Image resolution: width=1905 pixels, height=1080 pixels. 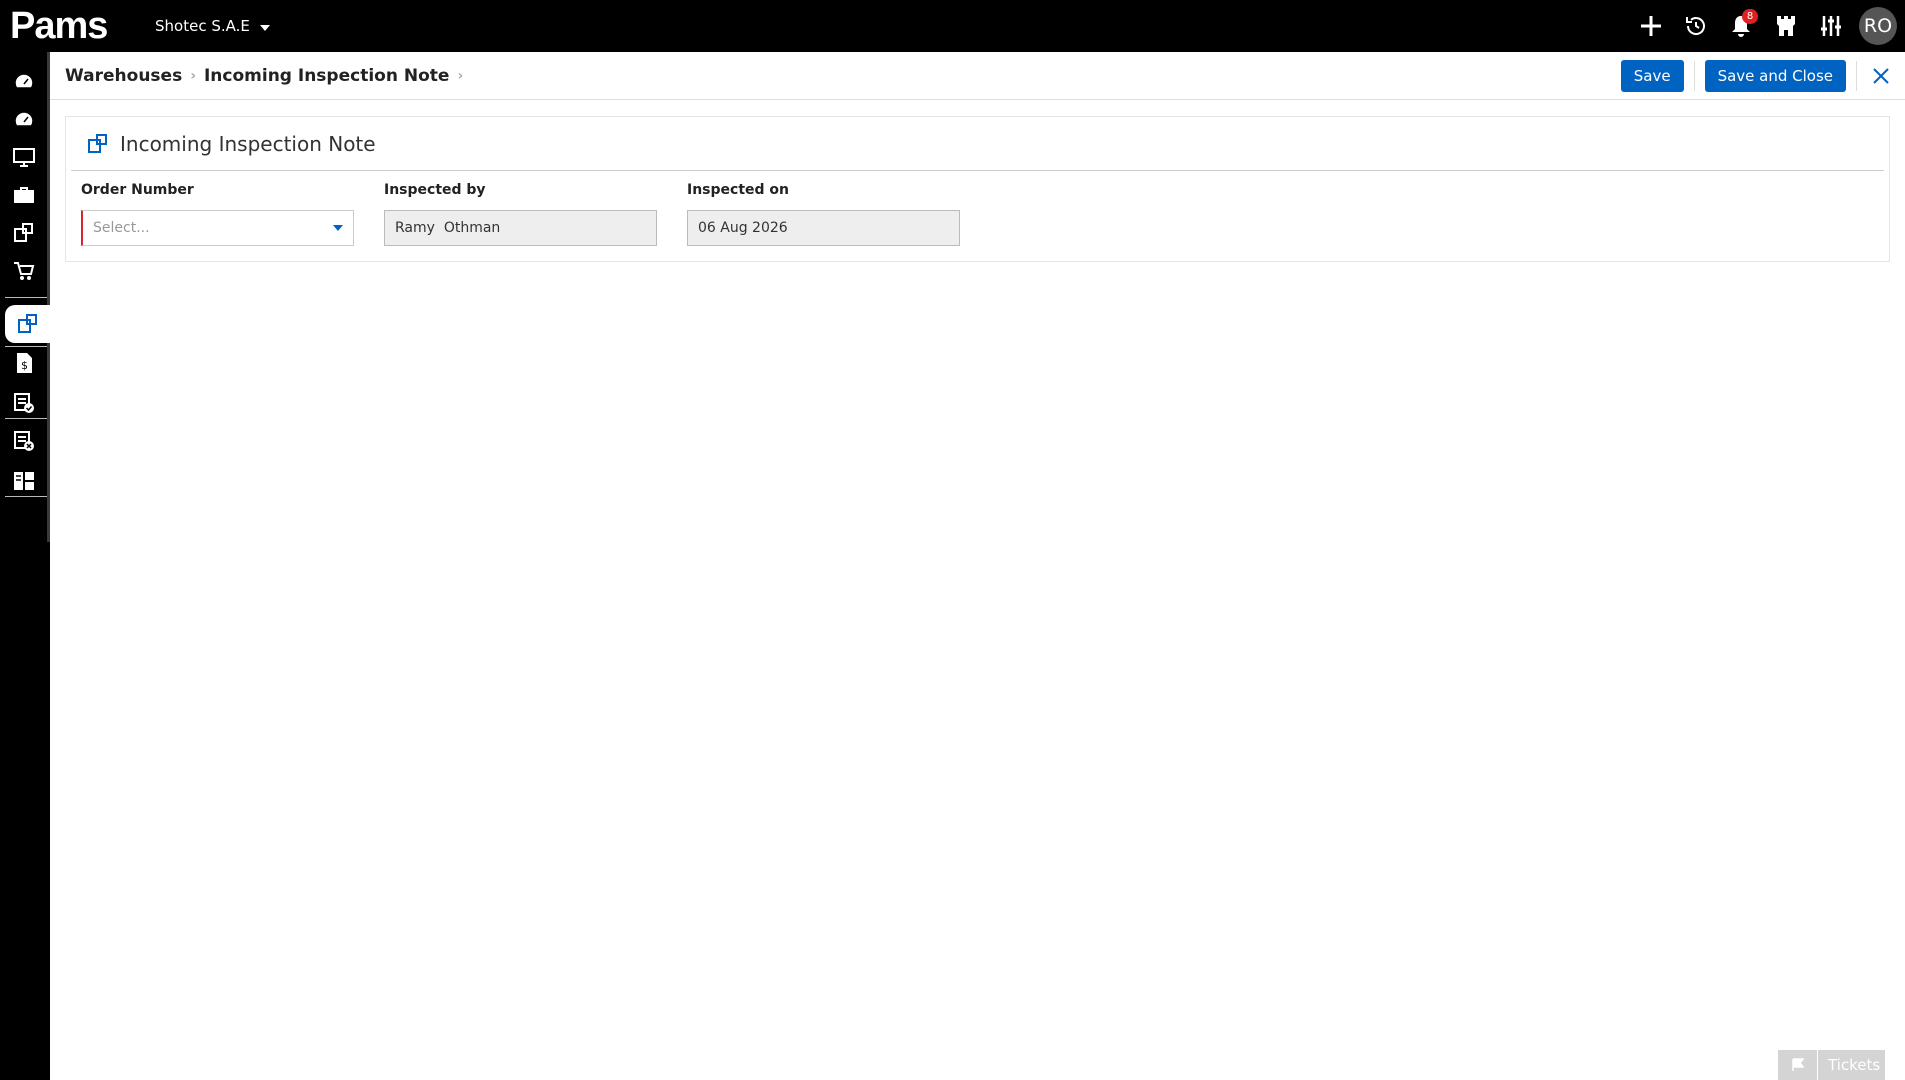 I want to click on breadcrumb-incoming-inspection-note: Incoming Inspection Note, so click(x=326, y=76).